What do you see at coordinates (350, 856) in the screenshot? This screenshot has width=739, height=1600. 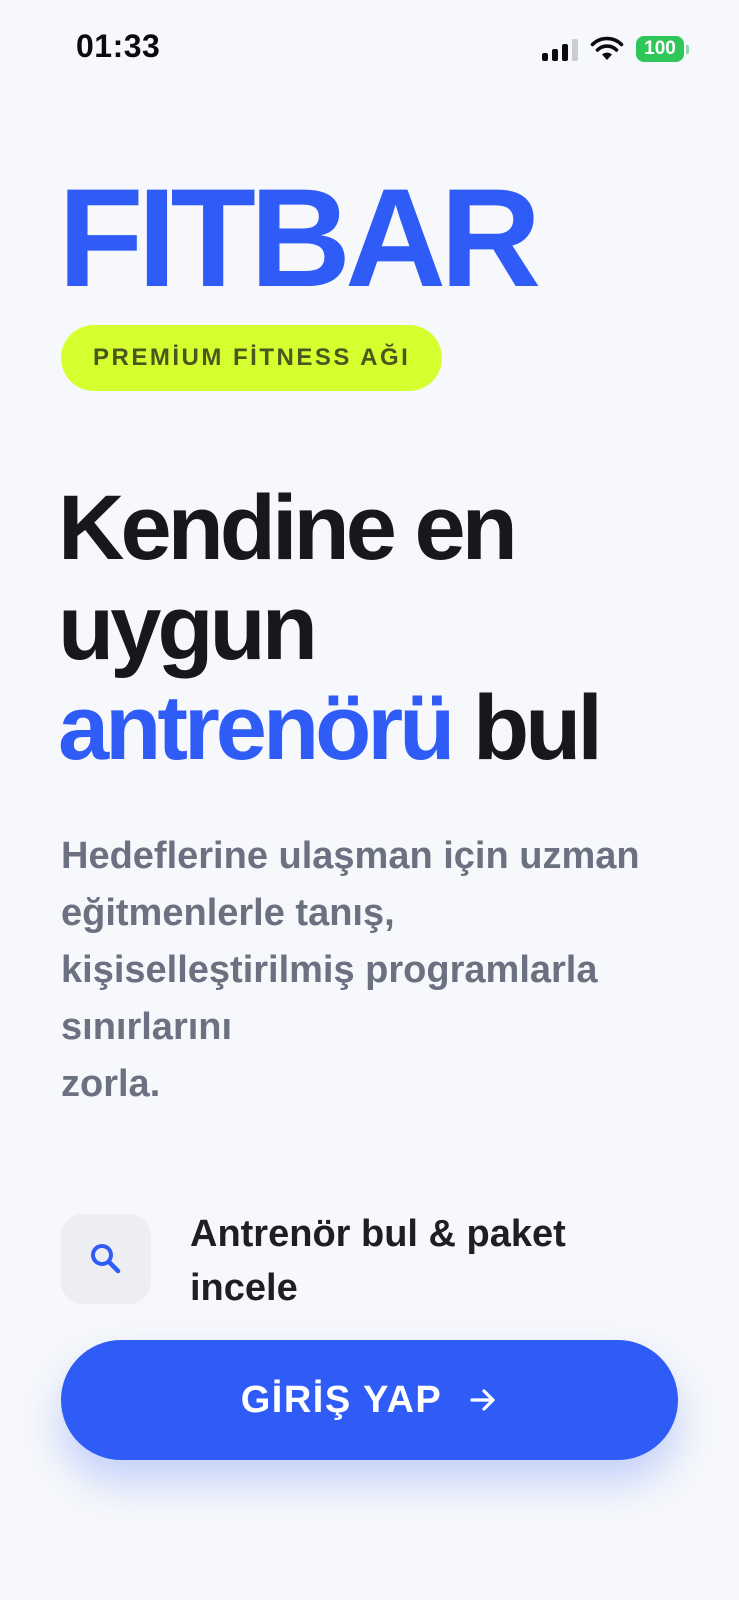 I see `description-line-1: Hedeflerine ulaşman için uzman` at bounding box center [350, 856].